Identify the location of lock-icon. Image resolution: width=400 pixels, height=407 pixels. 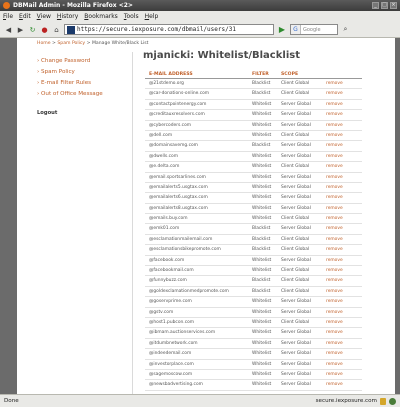
(383, 401).